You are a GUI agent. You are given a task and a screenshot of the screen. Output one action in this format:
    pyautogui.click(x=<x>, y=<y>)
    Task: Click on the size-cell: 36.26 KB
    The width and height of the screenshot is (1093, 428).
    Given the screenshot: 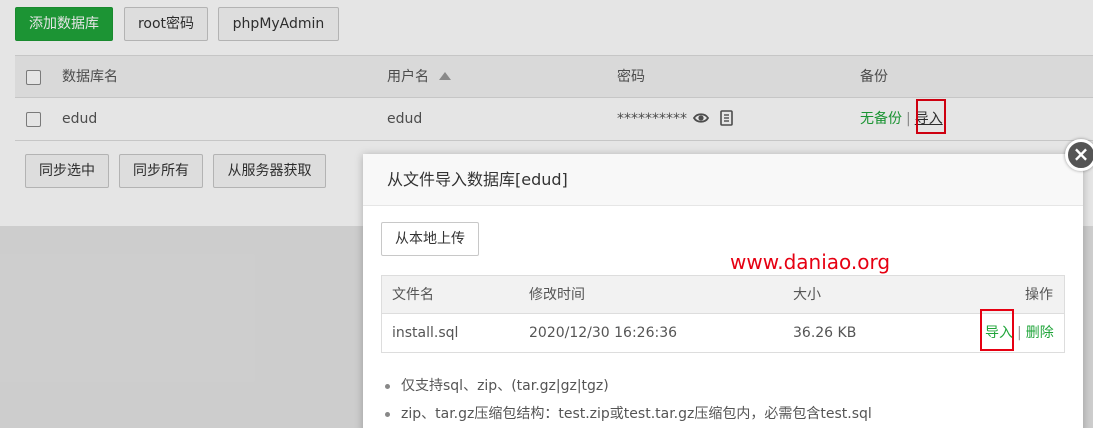 What is the action you would take?
    pyautogui.click(x=825, y=333)
    